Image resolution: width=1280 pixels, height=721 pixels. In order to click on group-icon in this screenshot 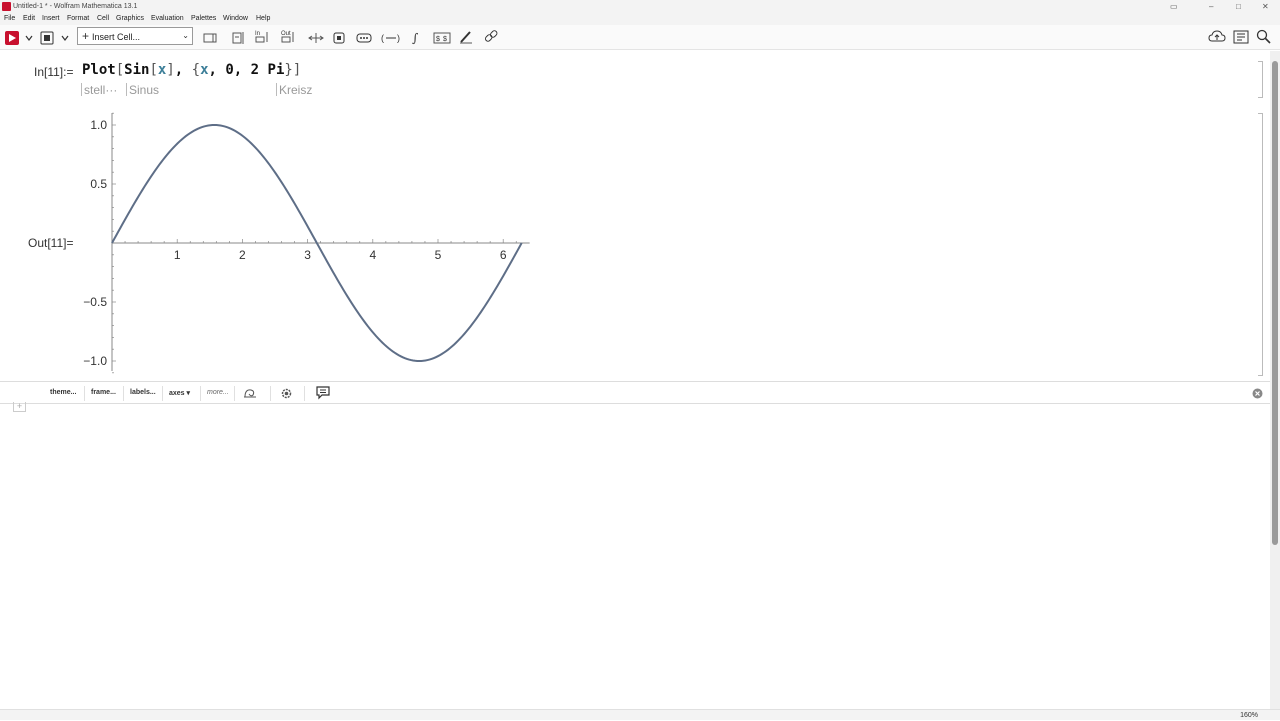, I will do `click(238, 37)`.